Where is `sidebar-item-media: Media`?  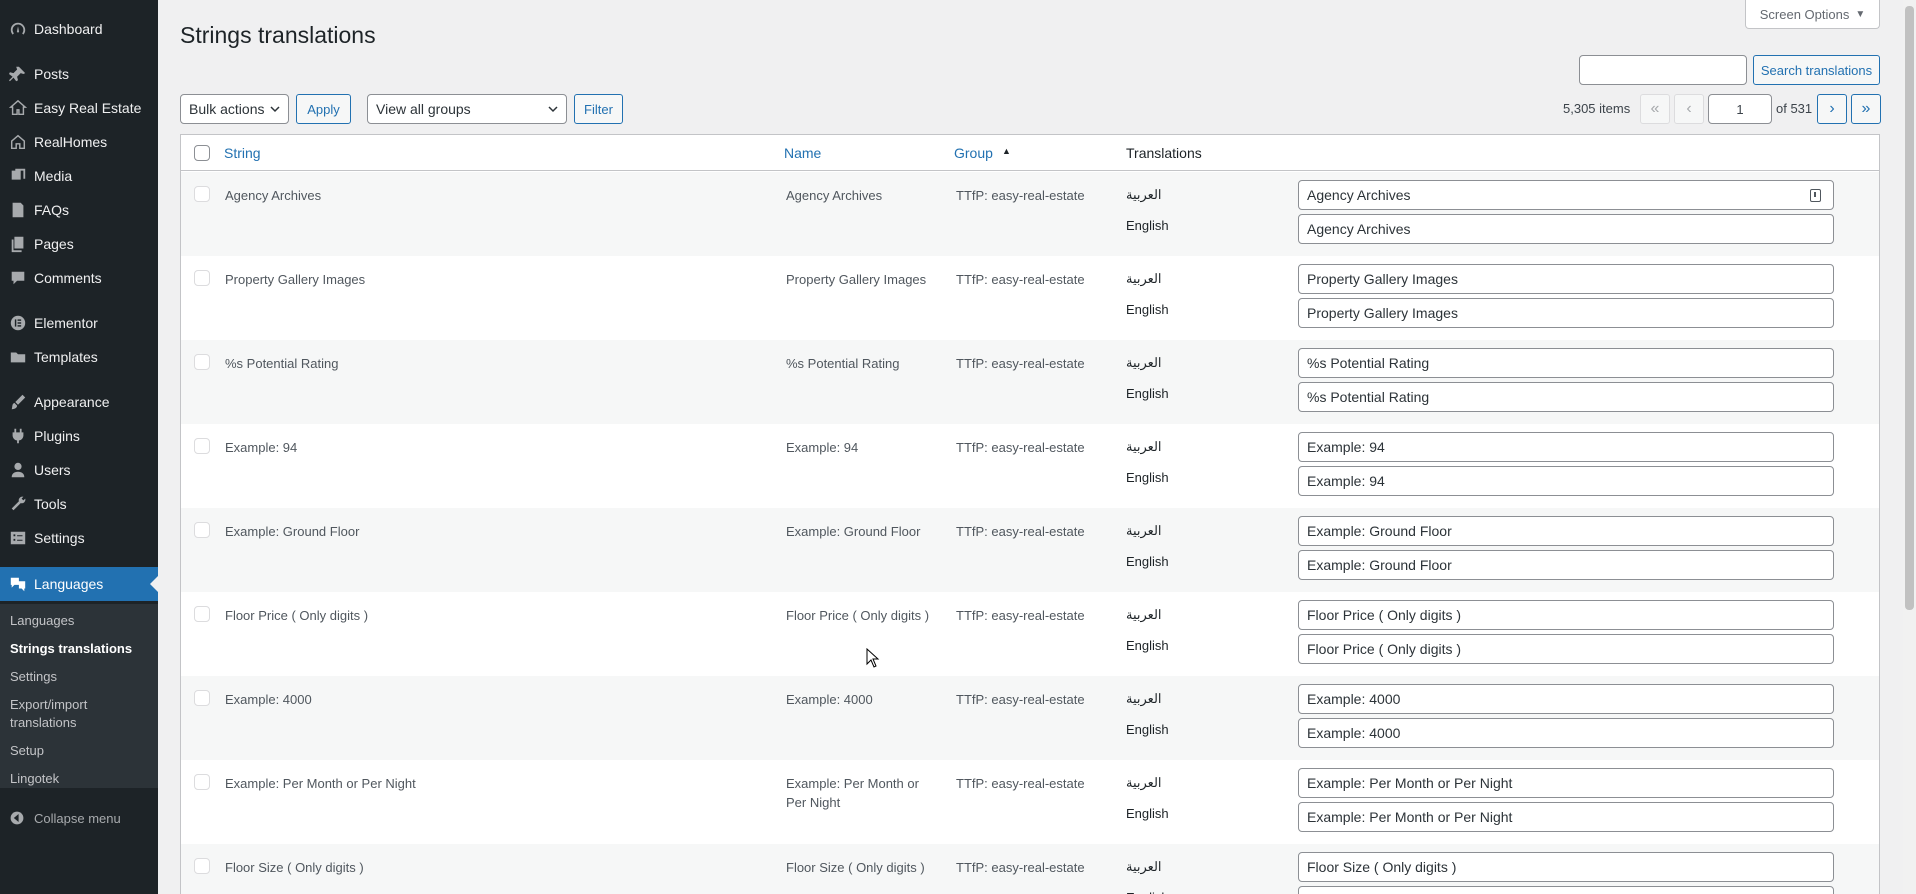
sidebar-item-media: Media is located at coordinates (79, 176).